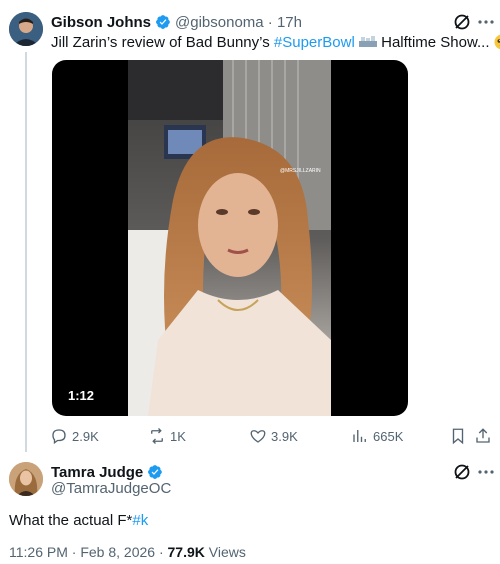  Describe the element at coordinates (26, 479) in the screenshot. I see `avatar-tamra-judge` at that location.